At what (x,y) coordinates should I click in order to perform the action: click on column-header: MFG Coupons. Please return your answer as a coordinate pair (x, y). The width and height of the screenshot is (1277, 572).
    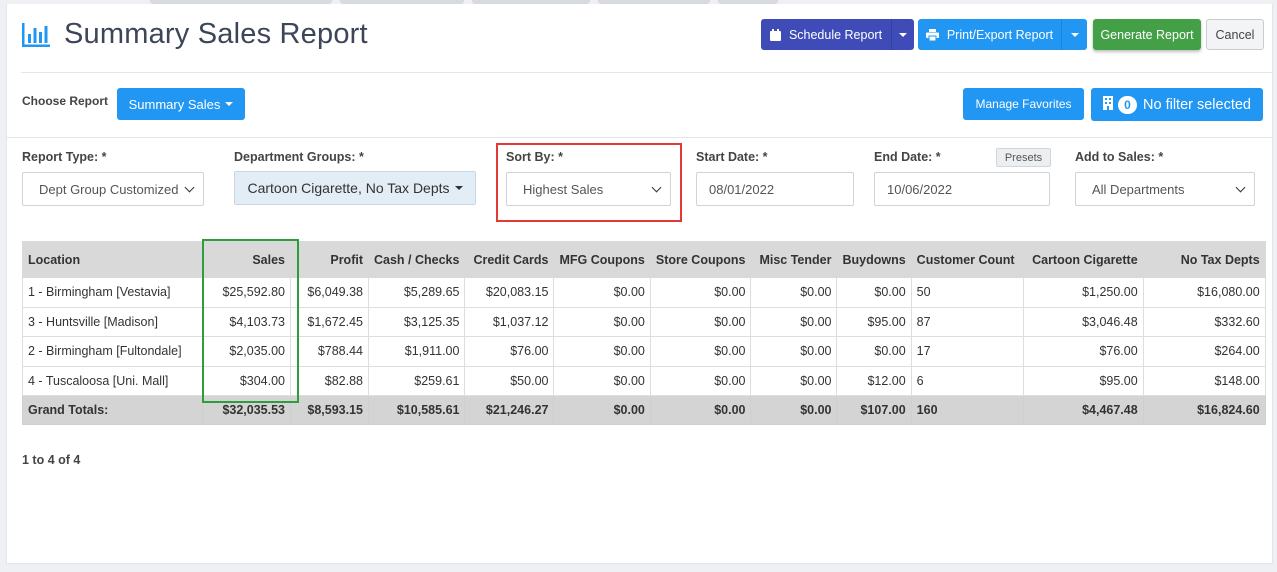
    Looking at the image, I should click on (602, 259).